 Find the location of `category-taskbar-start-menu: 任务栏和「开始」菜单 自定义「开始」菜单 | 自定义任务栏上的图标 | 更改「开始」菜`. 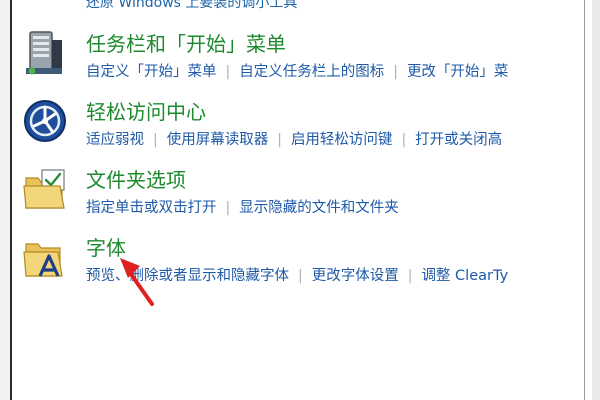

category-taskbar-start-menu: 任务栏和「开始」菜单 自定义「开始」菜单 | 自定义任务栏上的图标 | 更改「开始」菜 is located at coordinates (299, 59).